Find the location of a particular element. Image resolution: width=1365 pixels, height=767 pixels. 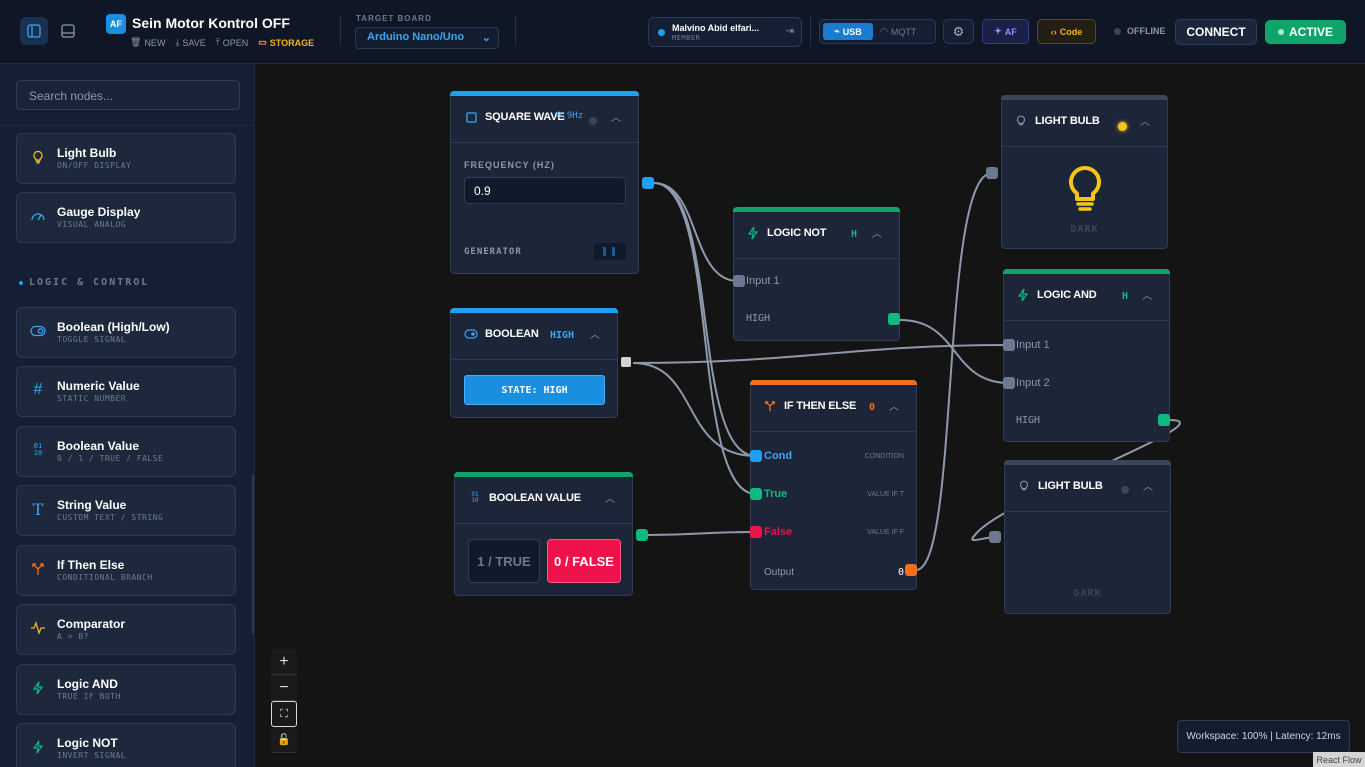

input-2-port is located at coordinates (1009, 383).